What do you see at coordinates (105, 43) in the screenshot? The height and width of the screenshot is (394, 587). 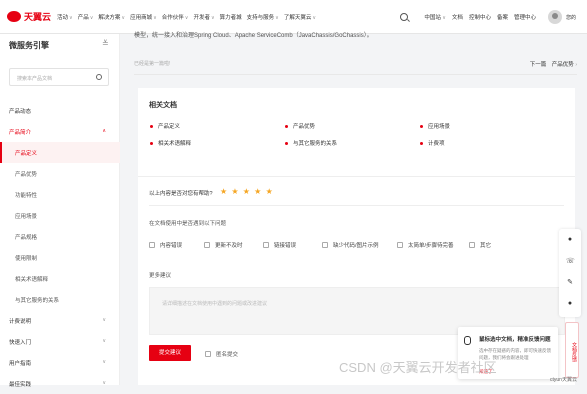 I see `collapse-icon: ≚` at bounding box center [105, 43].